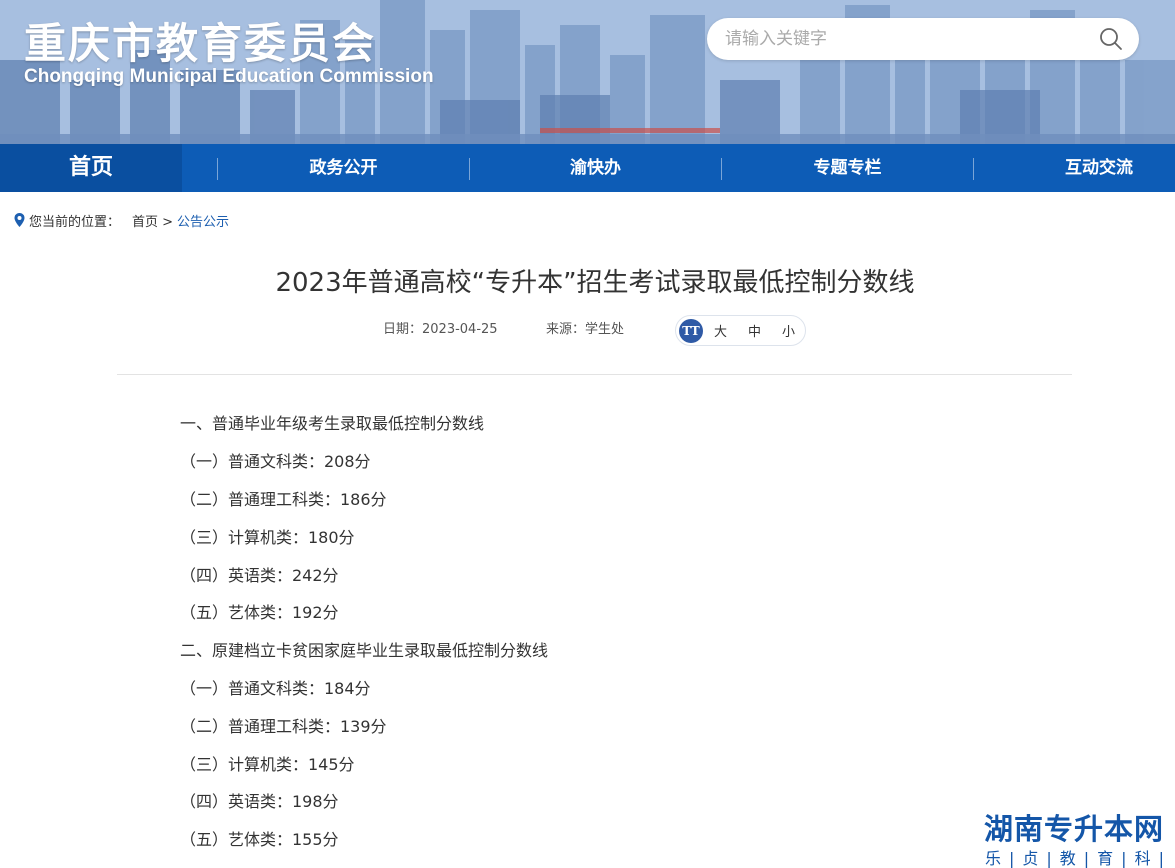 The height and width of the screenshot is (868, 1175). What do you see at coordinates (595, 168) in the screenshot?
I see `nav-item-yukuaiban: 渝快办` at bounding box center [595, 168].